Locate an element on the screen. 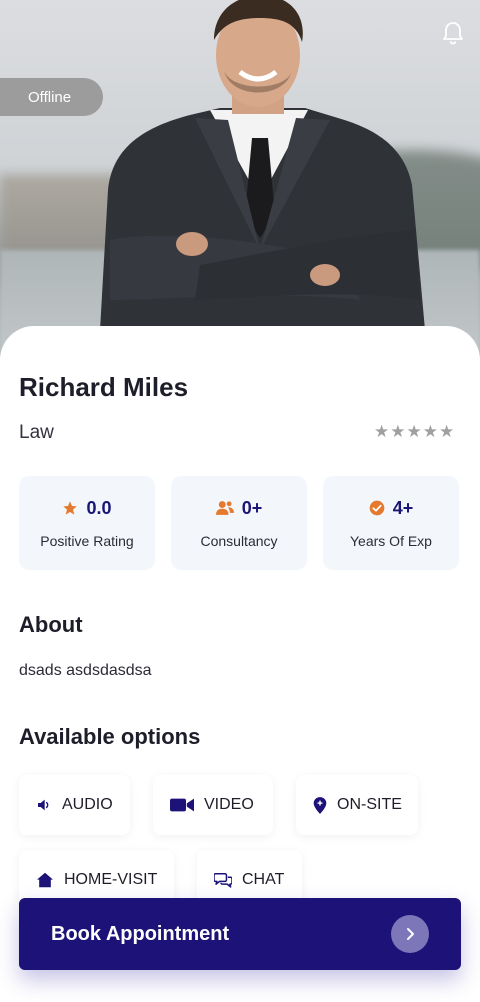 This screenshot has width=480, height=1002. chevron-right-icon is located at coordinates (410, 934).